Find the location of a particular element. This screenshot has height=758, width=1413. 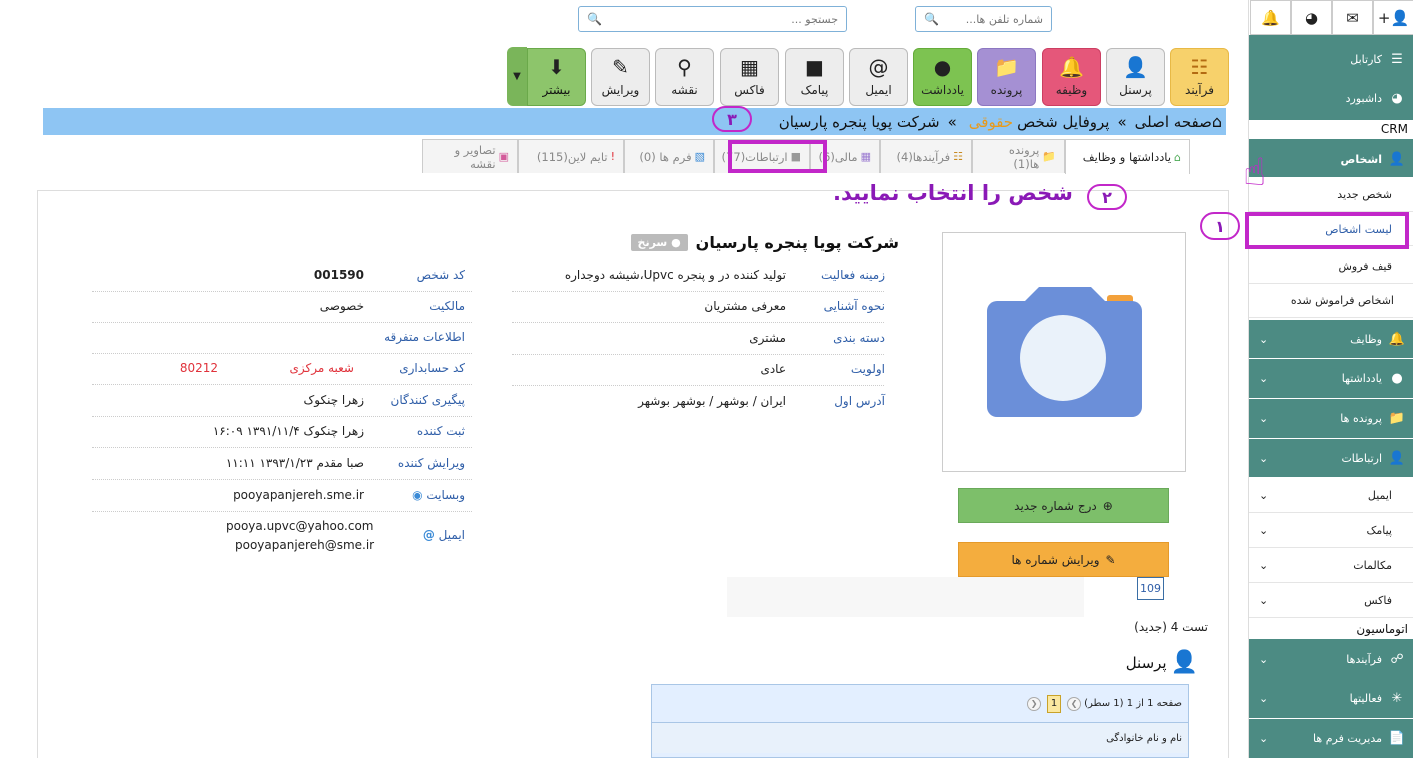

instruction-text: شخص را انتخاب نمایید. is located at coordinates (953, 193).